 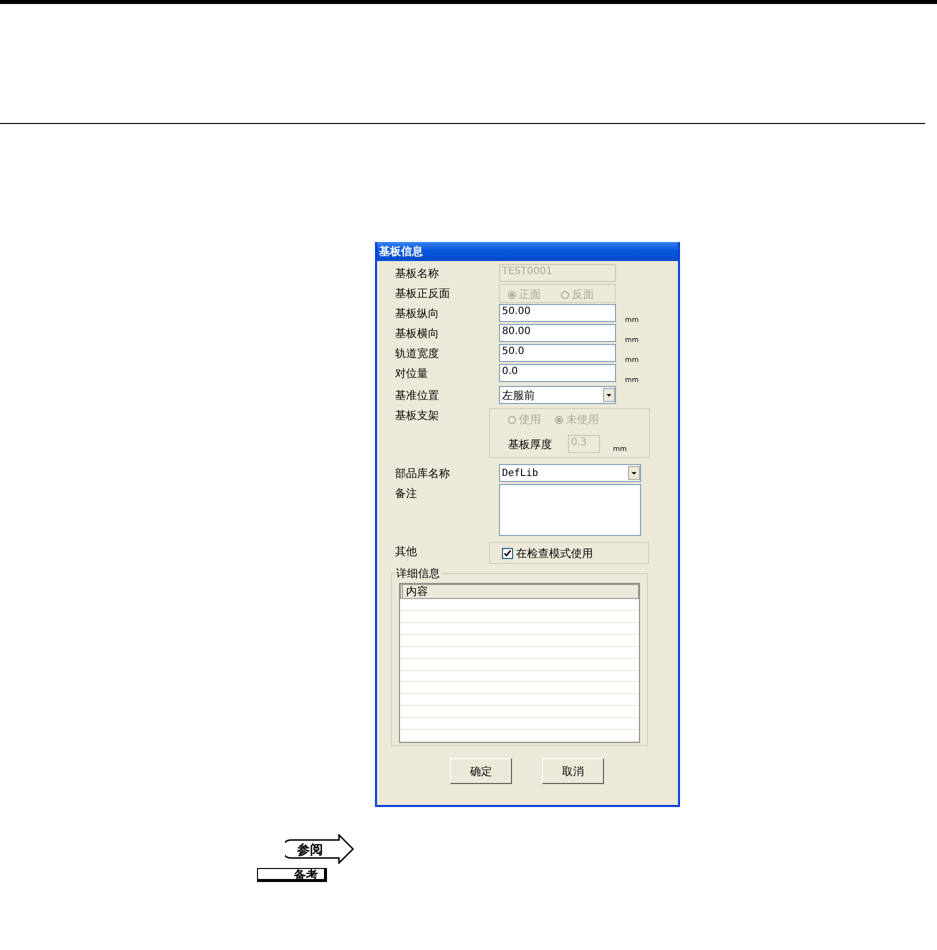 What do you see at coordinates (530, 419) in the screenshot?
I see `radio-label: 使用` at bounding box center [530, 419].